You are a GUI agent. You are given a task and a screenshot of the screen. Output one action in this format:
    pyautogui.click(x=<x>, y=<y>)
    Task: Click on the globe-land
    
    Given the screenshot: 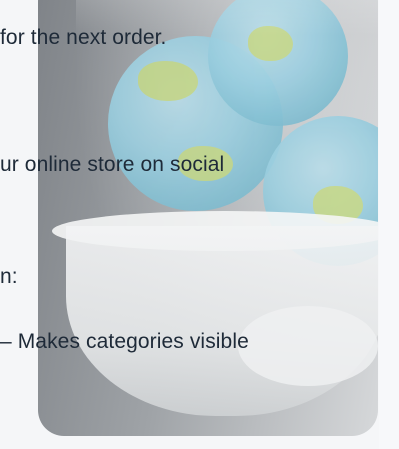 What is the action you would take?
    pyautogui.click(x=168, y=81)
    